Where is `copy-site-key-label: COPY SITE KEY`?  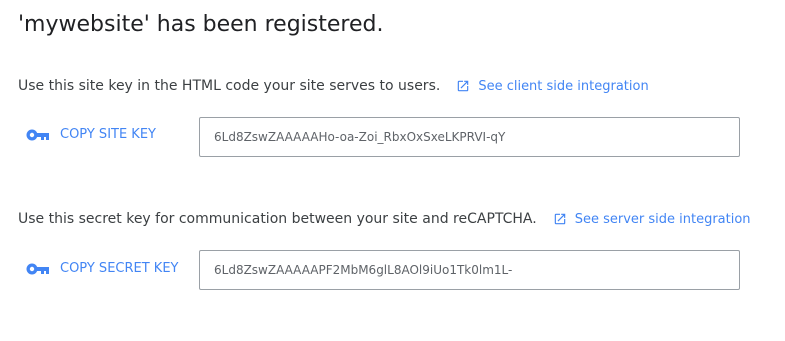
copy-site-key-label: COPY SITE KEY is located at coordinates (108, 134).